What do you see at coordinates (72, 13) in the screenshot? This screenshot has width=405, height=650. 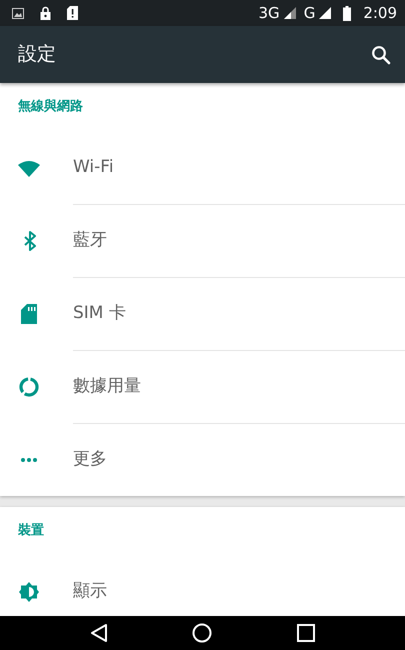 I see `sim-alert-icon` at bounding box center [72, 13].